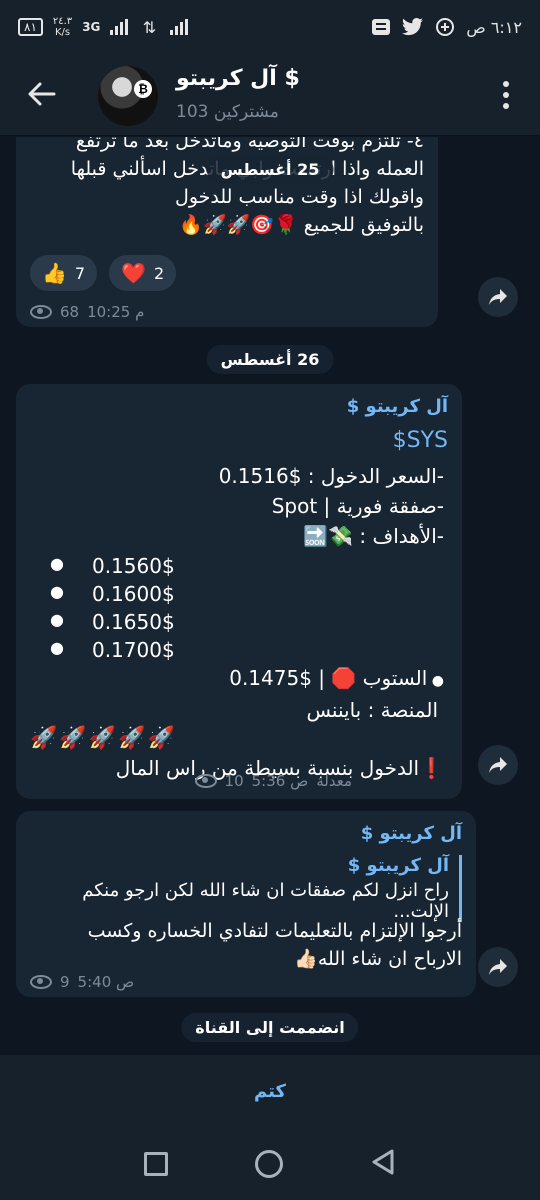 This screenshot has height=1200, width=540. What do you see at coordinates (133, 622) in the screenshot?
I see `target-value: 0.1650$` at bounding box center [133, 622].